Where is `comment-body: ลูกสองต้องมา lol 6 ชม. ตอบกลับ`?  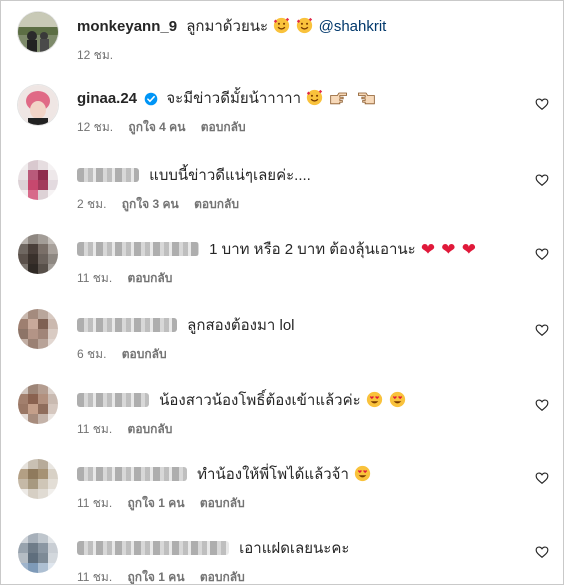 comment-body: ลูกสองต้องมา lol 6 ชม. ตอบกลับ is located at coordinates (300, 340).